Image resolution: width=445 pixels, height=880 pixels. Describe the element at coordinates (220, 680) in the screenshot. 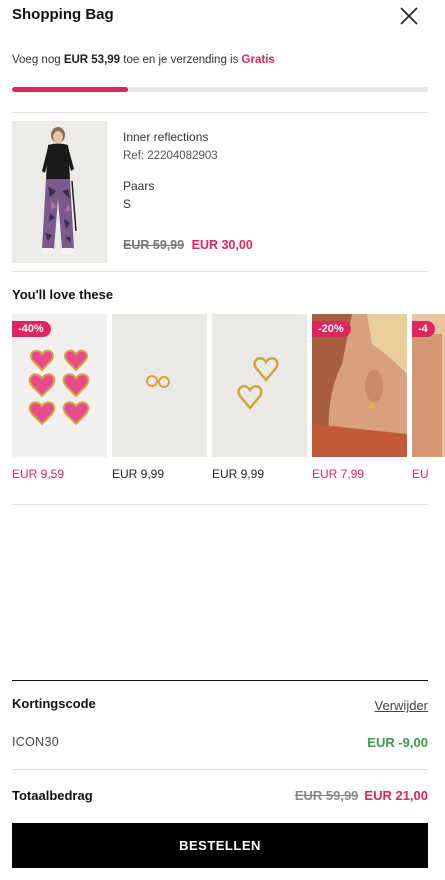

I see `summary-divider` at that location.